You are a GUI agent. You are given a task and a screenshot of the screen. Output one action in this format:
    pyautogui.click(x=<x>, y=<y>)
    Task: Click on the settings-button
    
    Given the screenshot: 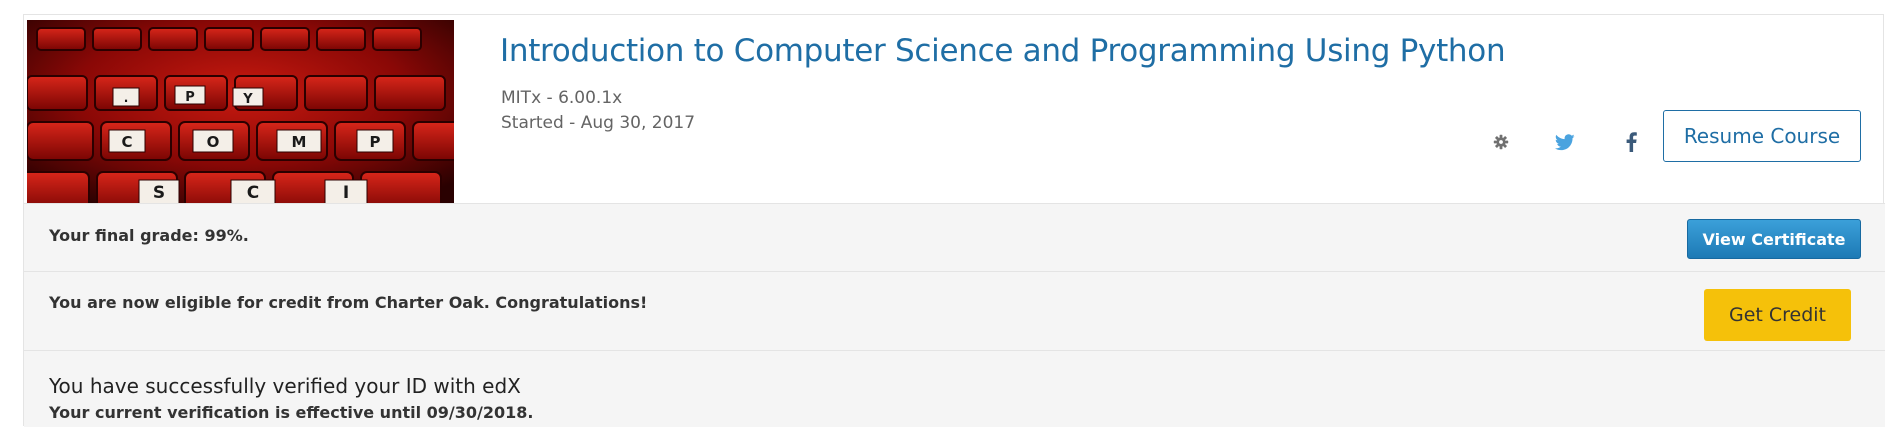 What is the action you would take?
    pyautogui.click(x=1501, y=142)
    